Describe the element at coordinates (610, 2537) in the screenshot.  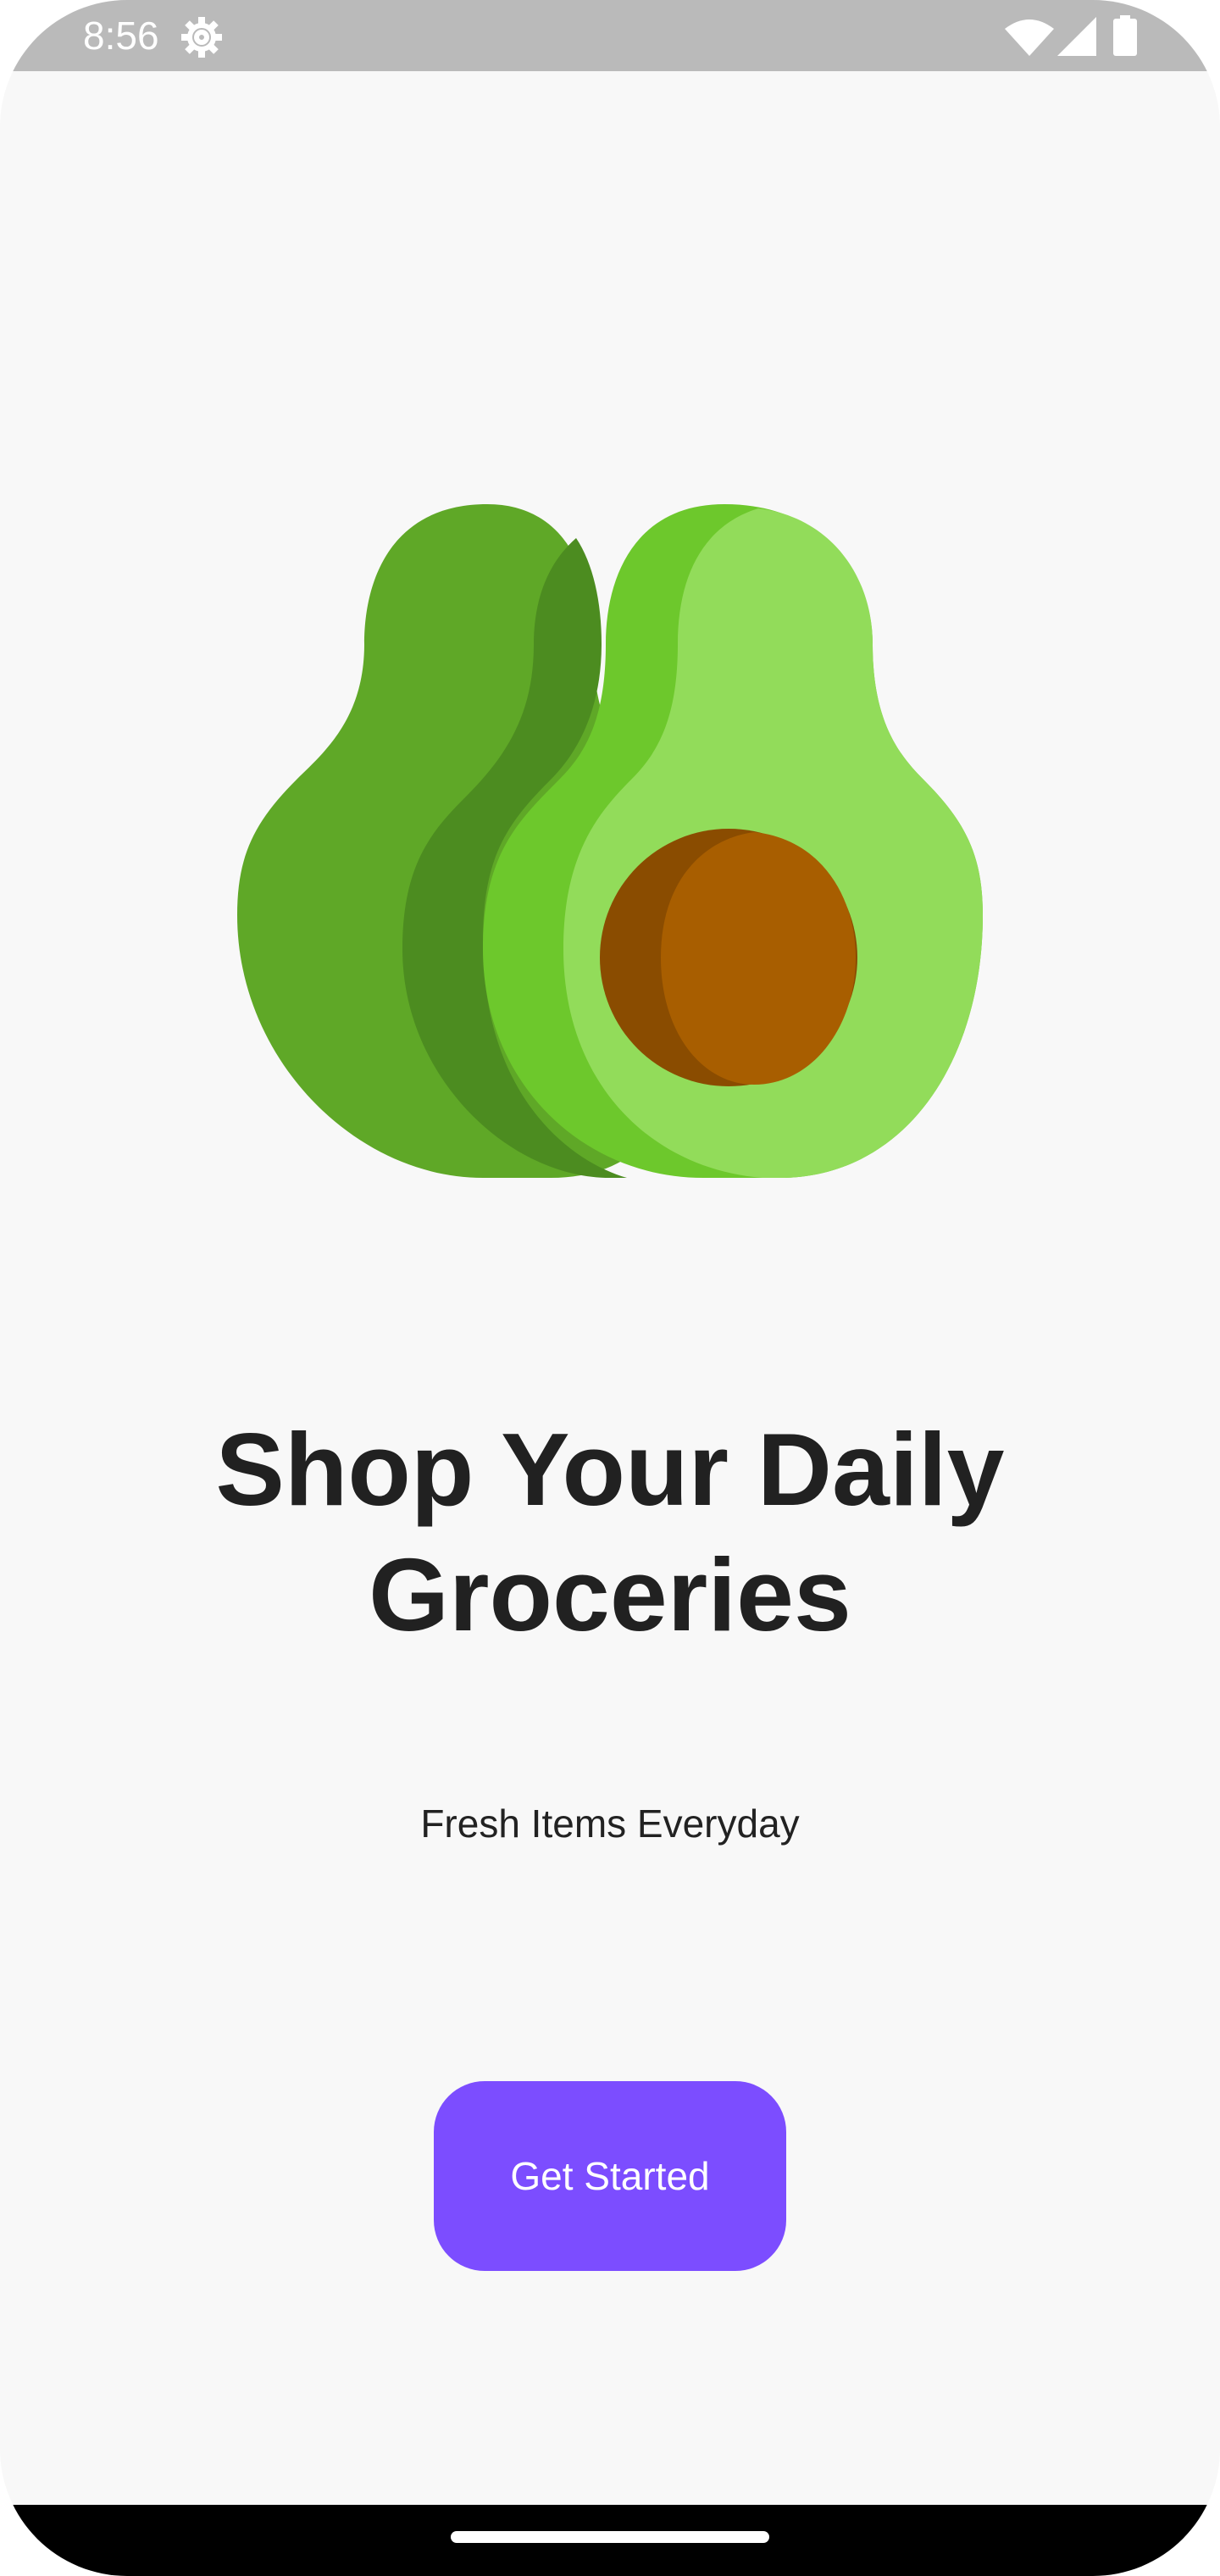
I see `home-indicator` at that location.